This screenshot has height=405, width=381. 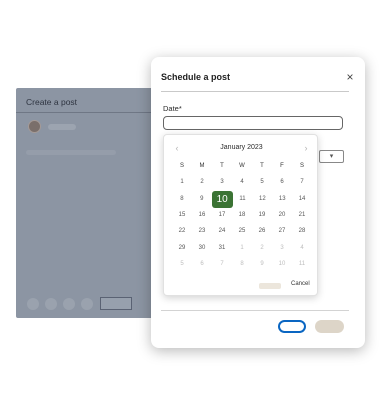 I want to click on calendar-header: ‹ January 2023 ›, so click(x=241, y=148).